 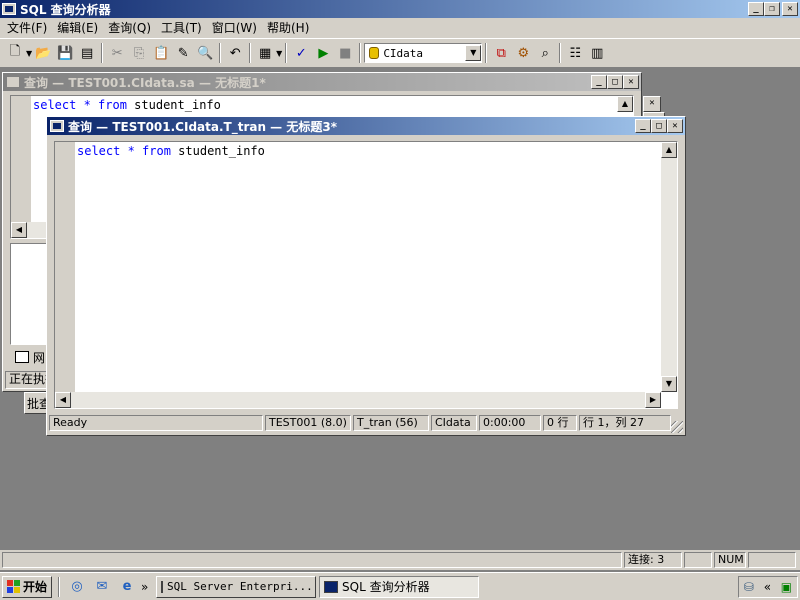 What do you see at coordinates (345, 53) in the screenshot?
I see `stop-icon: ■` at bounding box center [345, 53].